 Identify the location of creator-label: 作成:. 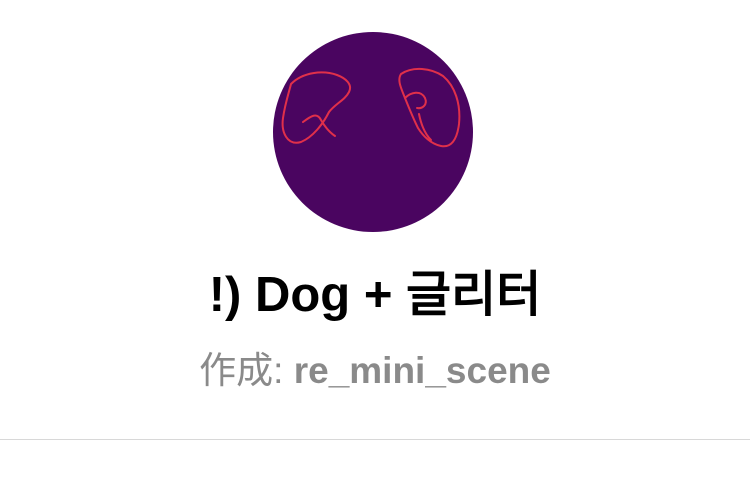
(246, 370).